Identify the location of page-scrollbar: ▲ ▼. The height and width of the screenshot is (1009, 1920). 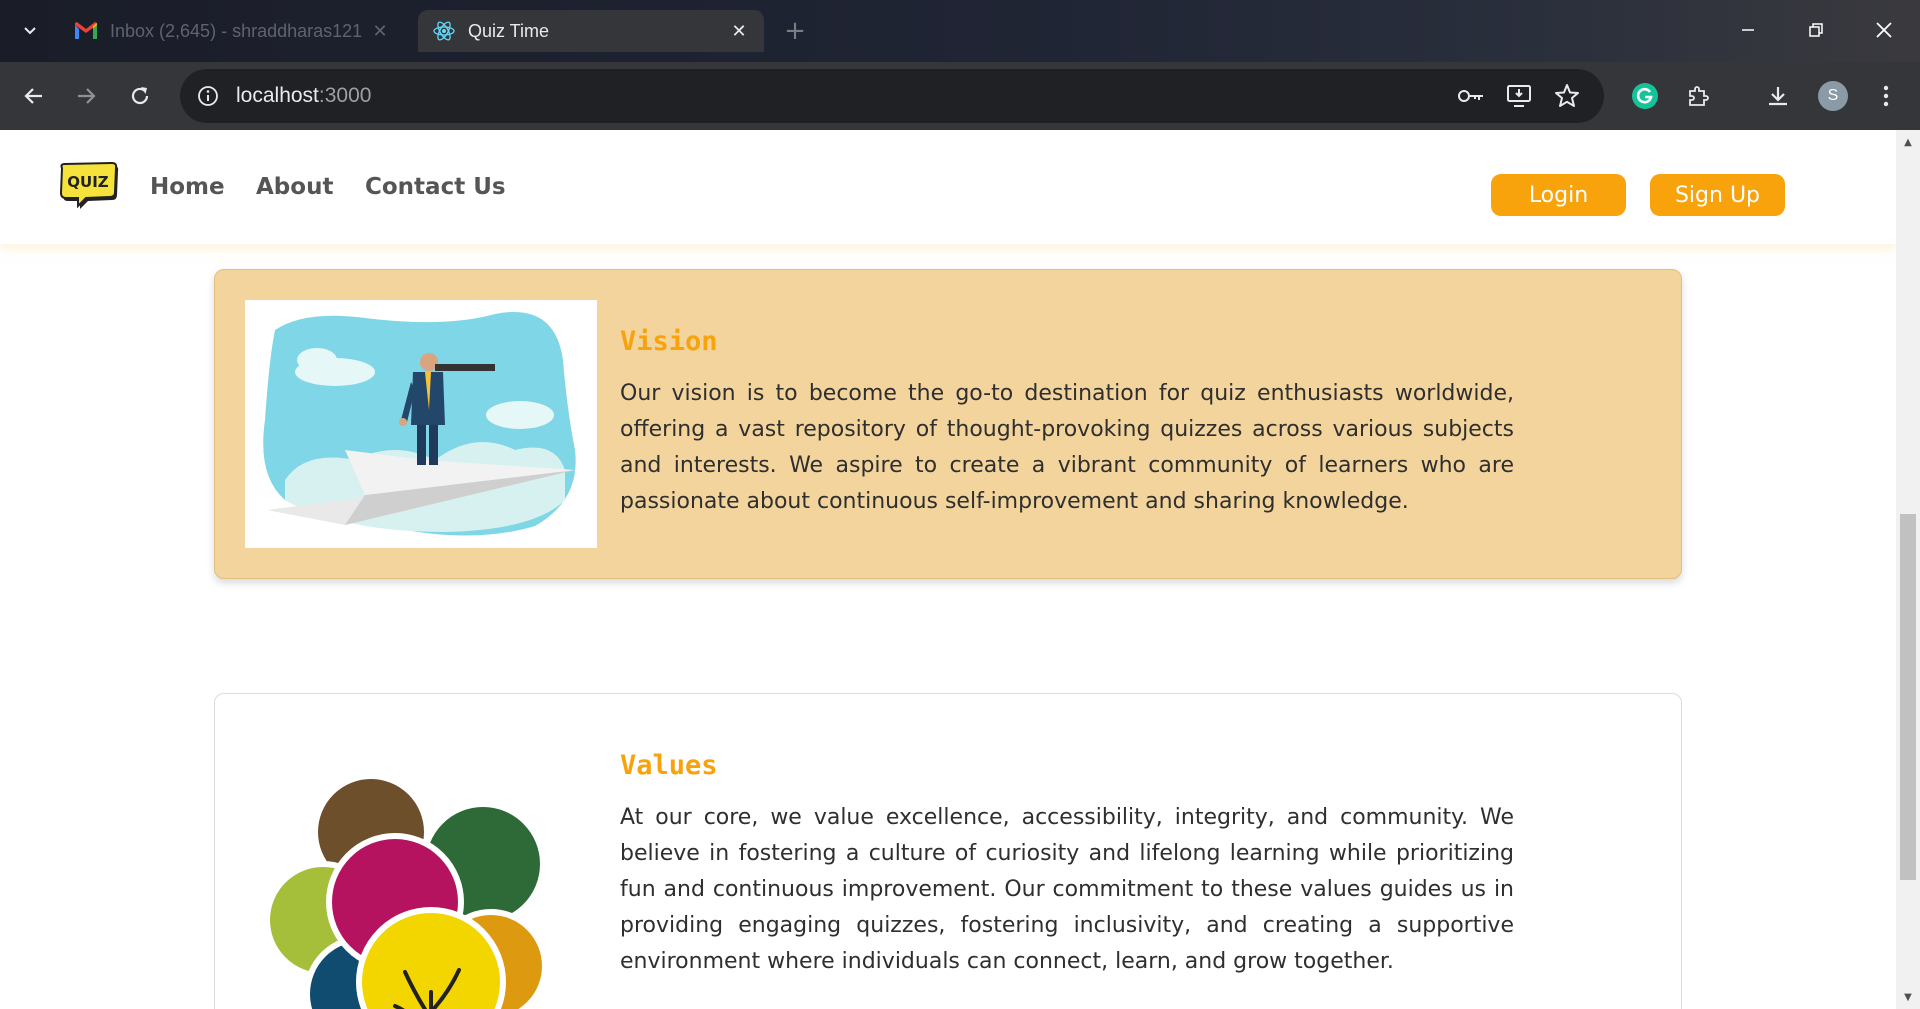
(1908, 569).